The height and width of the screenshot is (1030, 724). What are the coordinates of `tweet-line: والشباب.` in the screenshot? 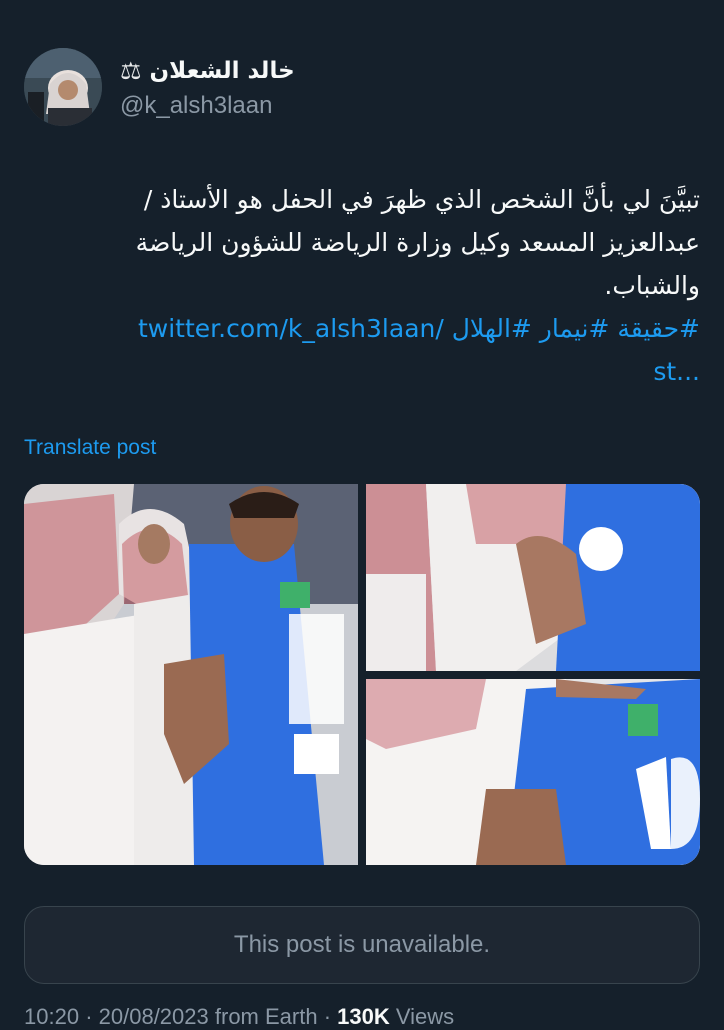 It's located at (652, 285).